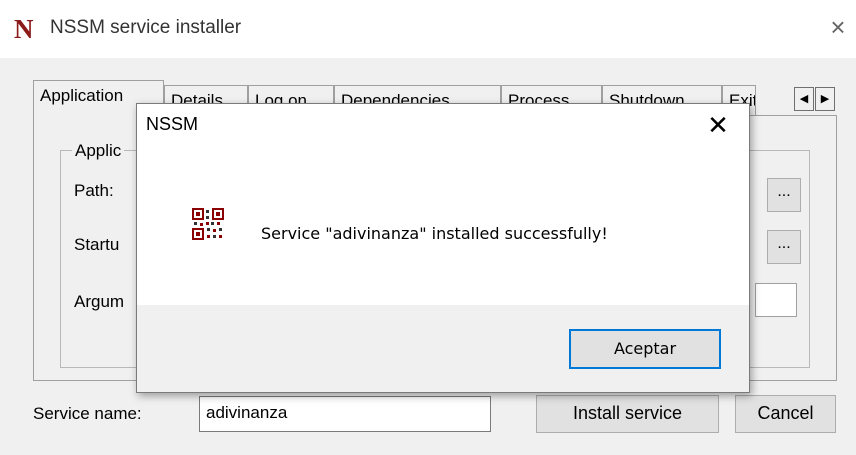 This screenshot has width=856, height=455. I want to click on service-name-label: Service name:, so click(87, 413).